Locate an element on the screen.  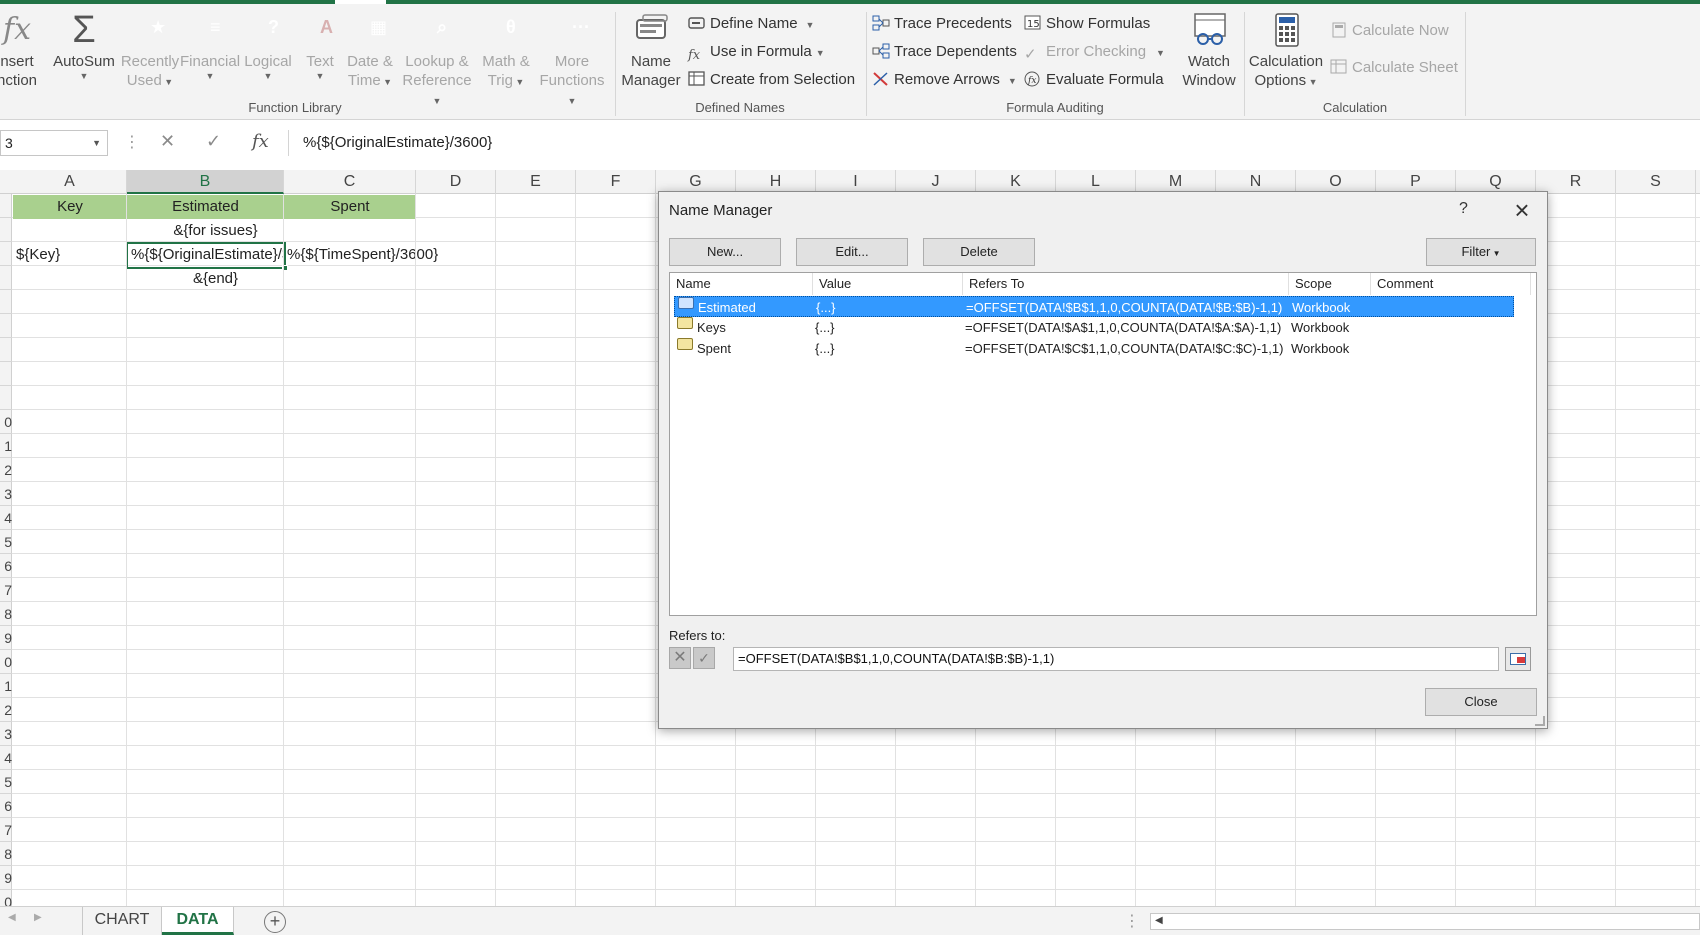
remove-arrows-button: Remove Arrows ▼ is located at coordinates (944, 80).